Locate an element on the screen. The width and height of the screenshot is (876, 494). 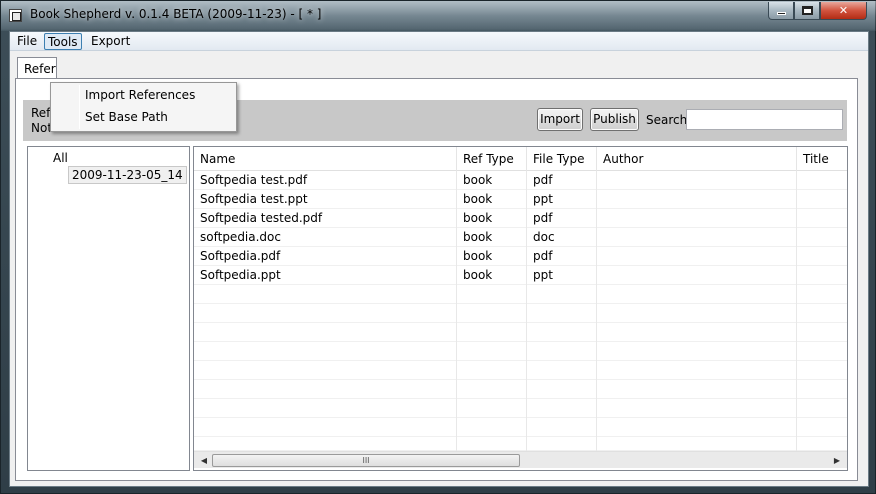
import-button: Import is located at coordinates (560, 119).